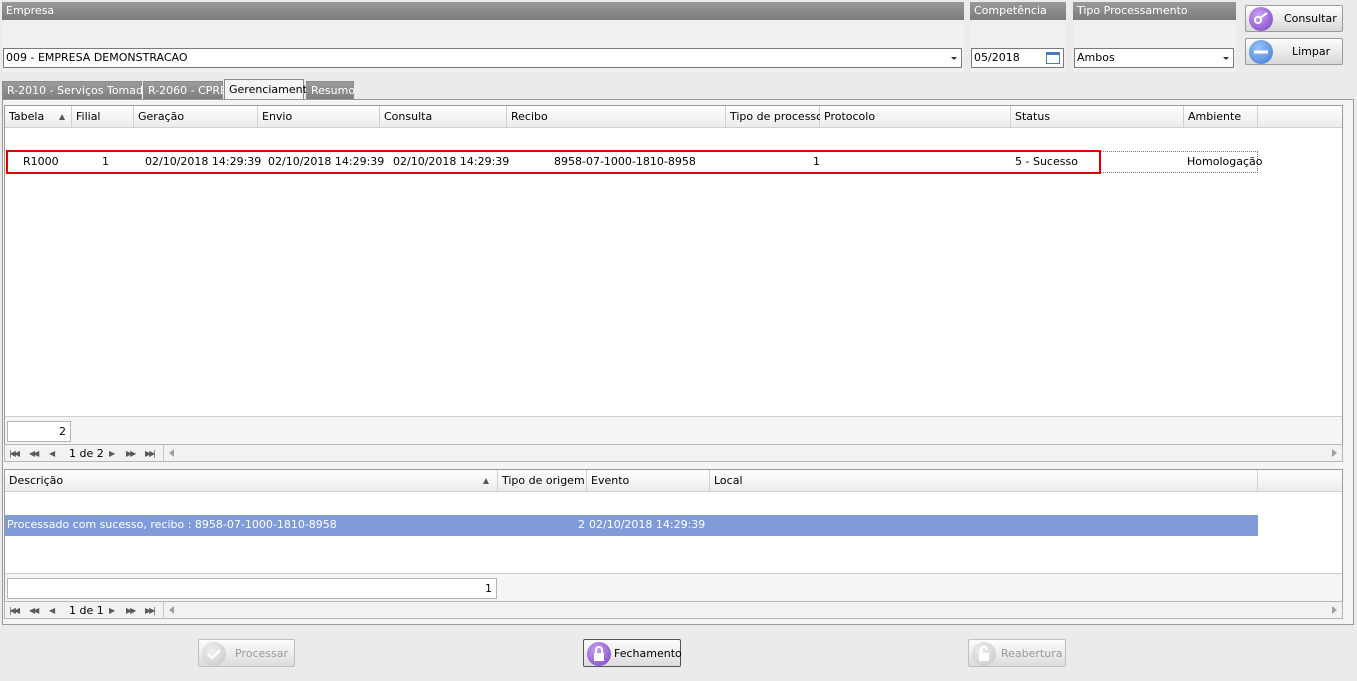  I want to click on grid2-pager: |◀◀ ◀◀ ◀ 1 de 1 ▶ ▶▶ ▶▶|, so click(673, 610).